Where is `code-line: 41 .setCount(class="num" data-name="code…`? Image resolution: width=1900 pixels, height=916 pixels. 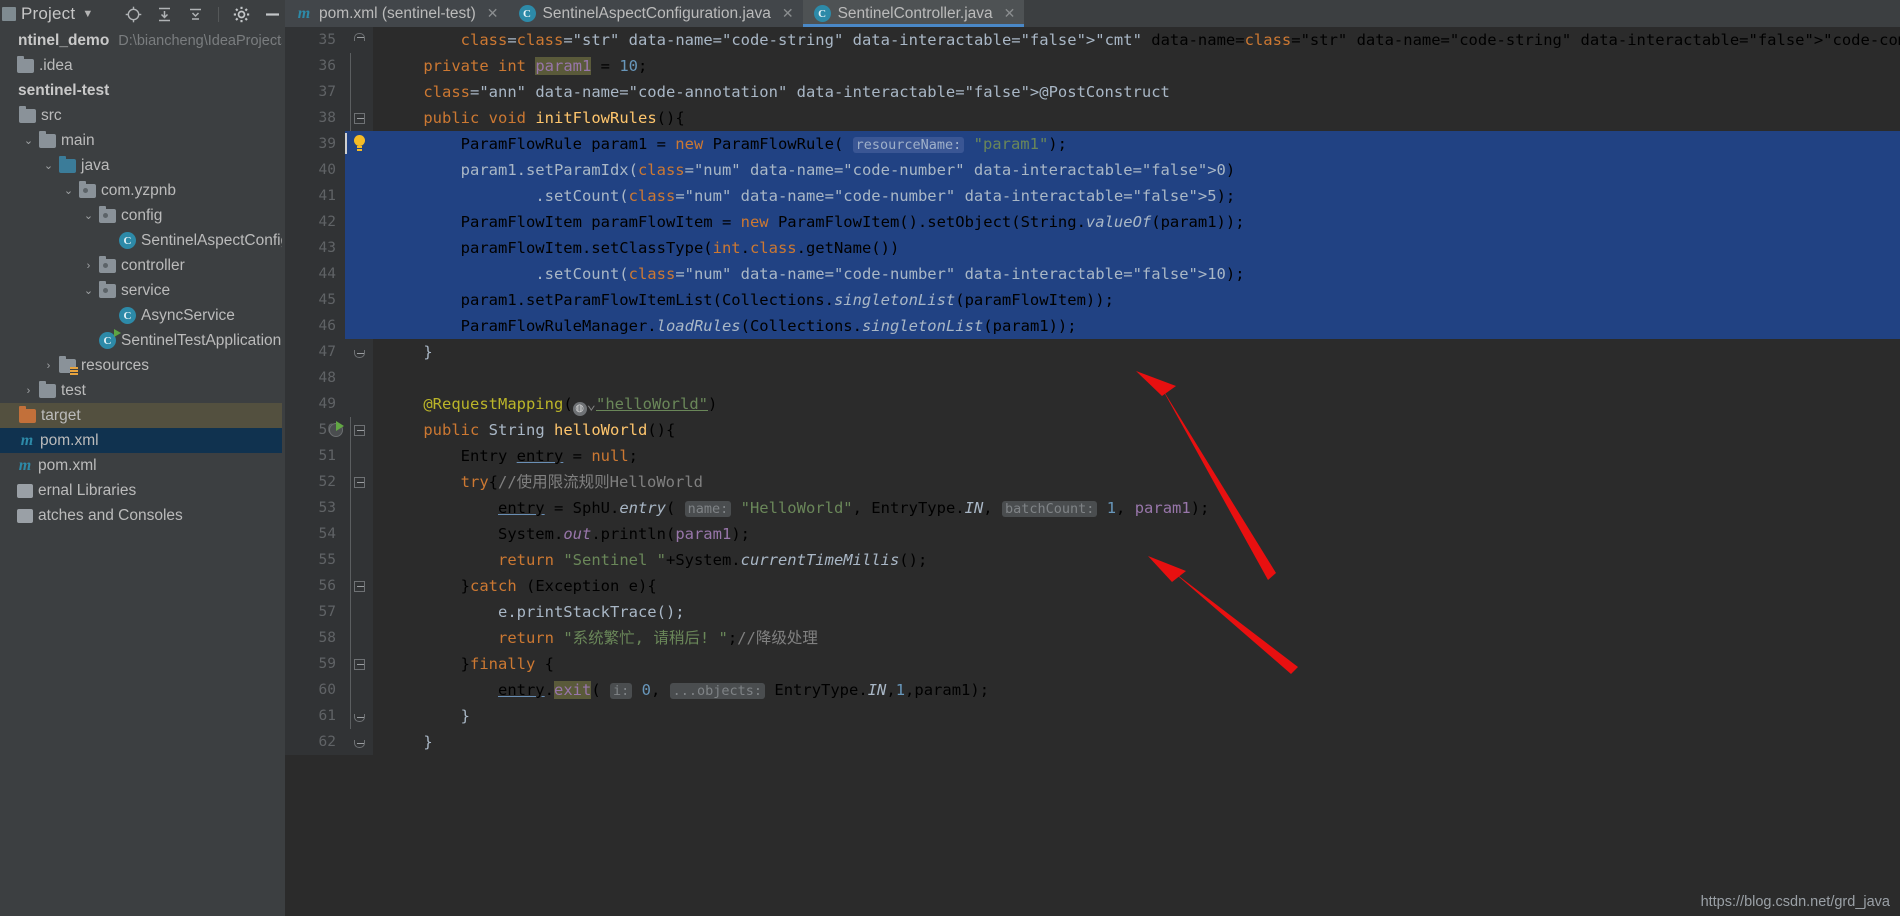
code-line: 41 .setCount(class="num" data-name="code… is located at coordinates (1092, 196).